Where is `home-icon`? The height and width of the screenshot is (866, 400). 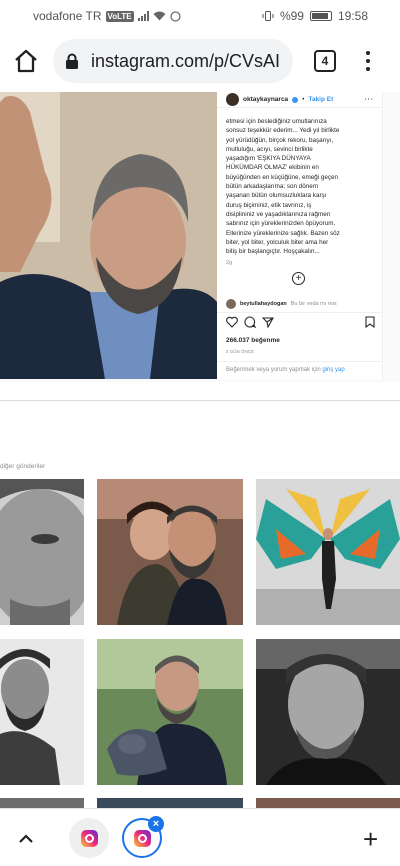 home-icon is located at coordinates (26, 61).